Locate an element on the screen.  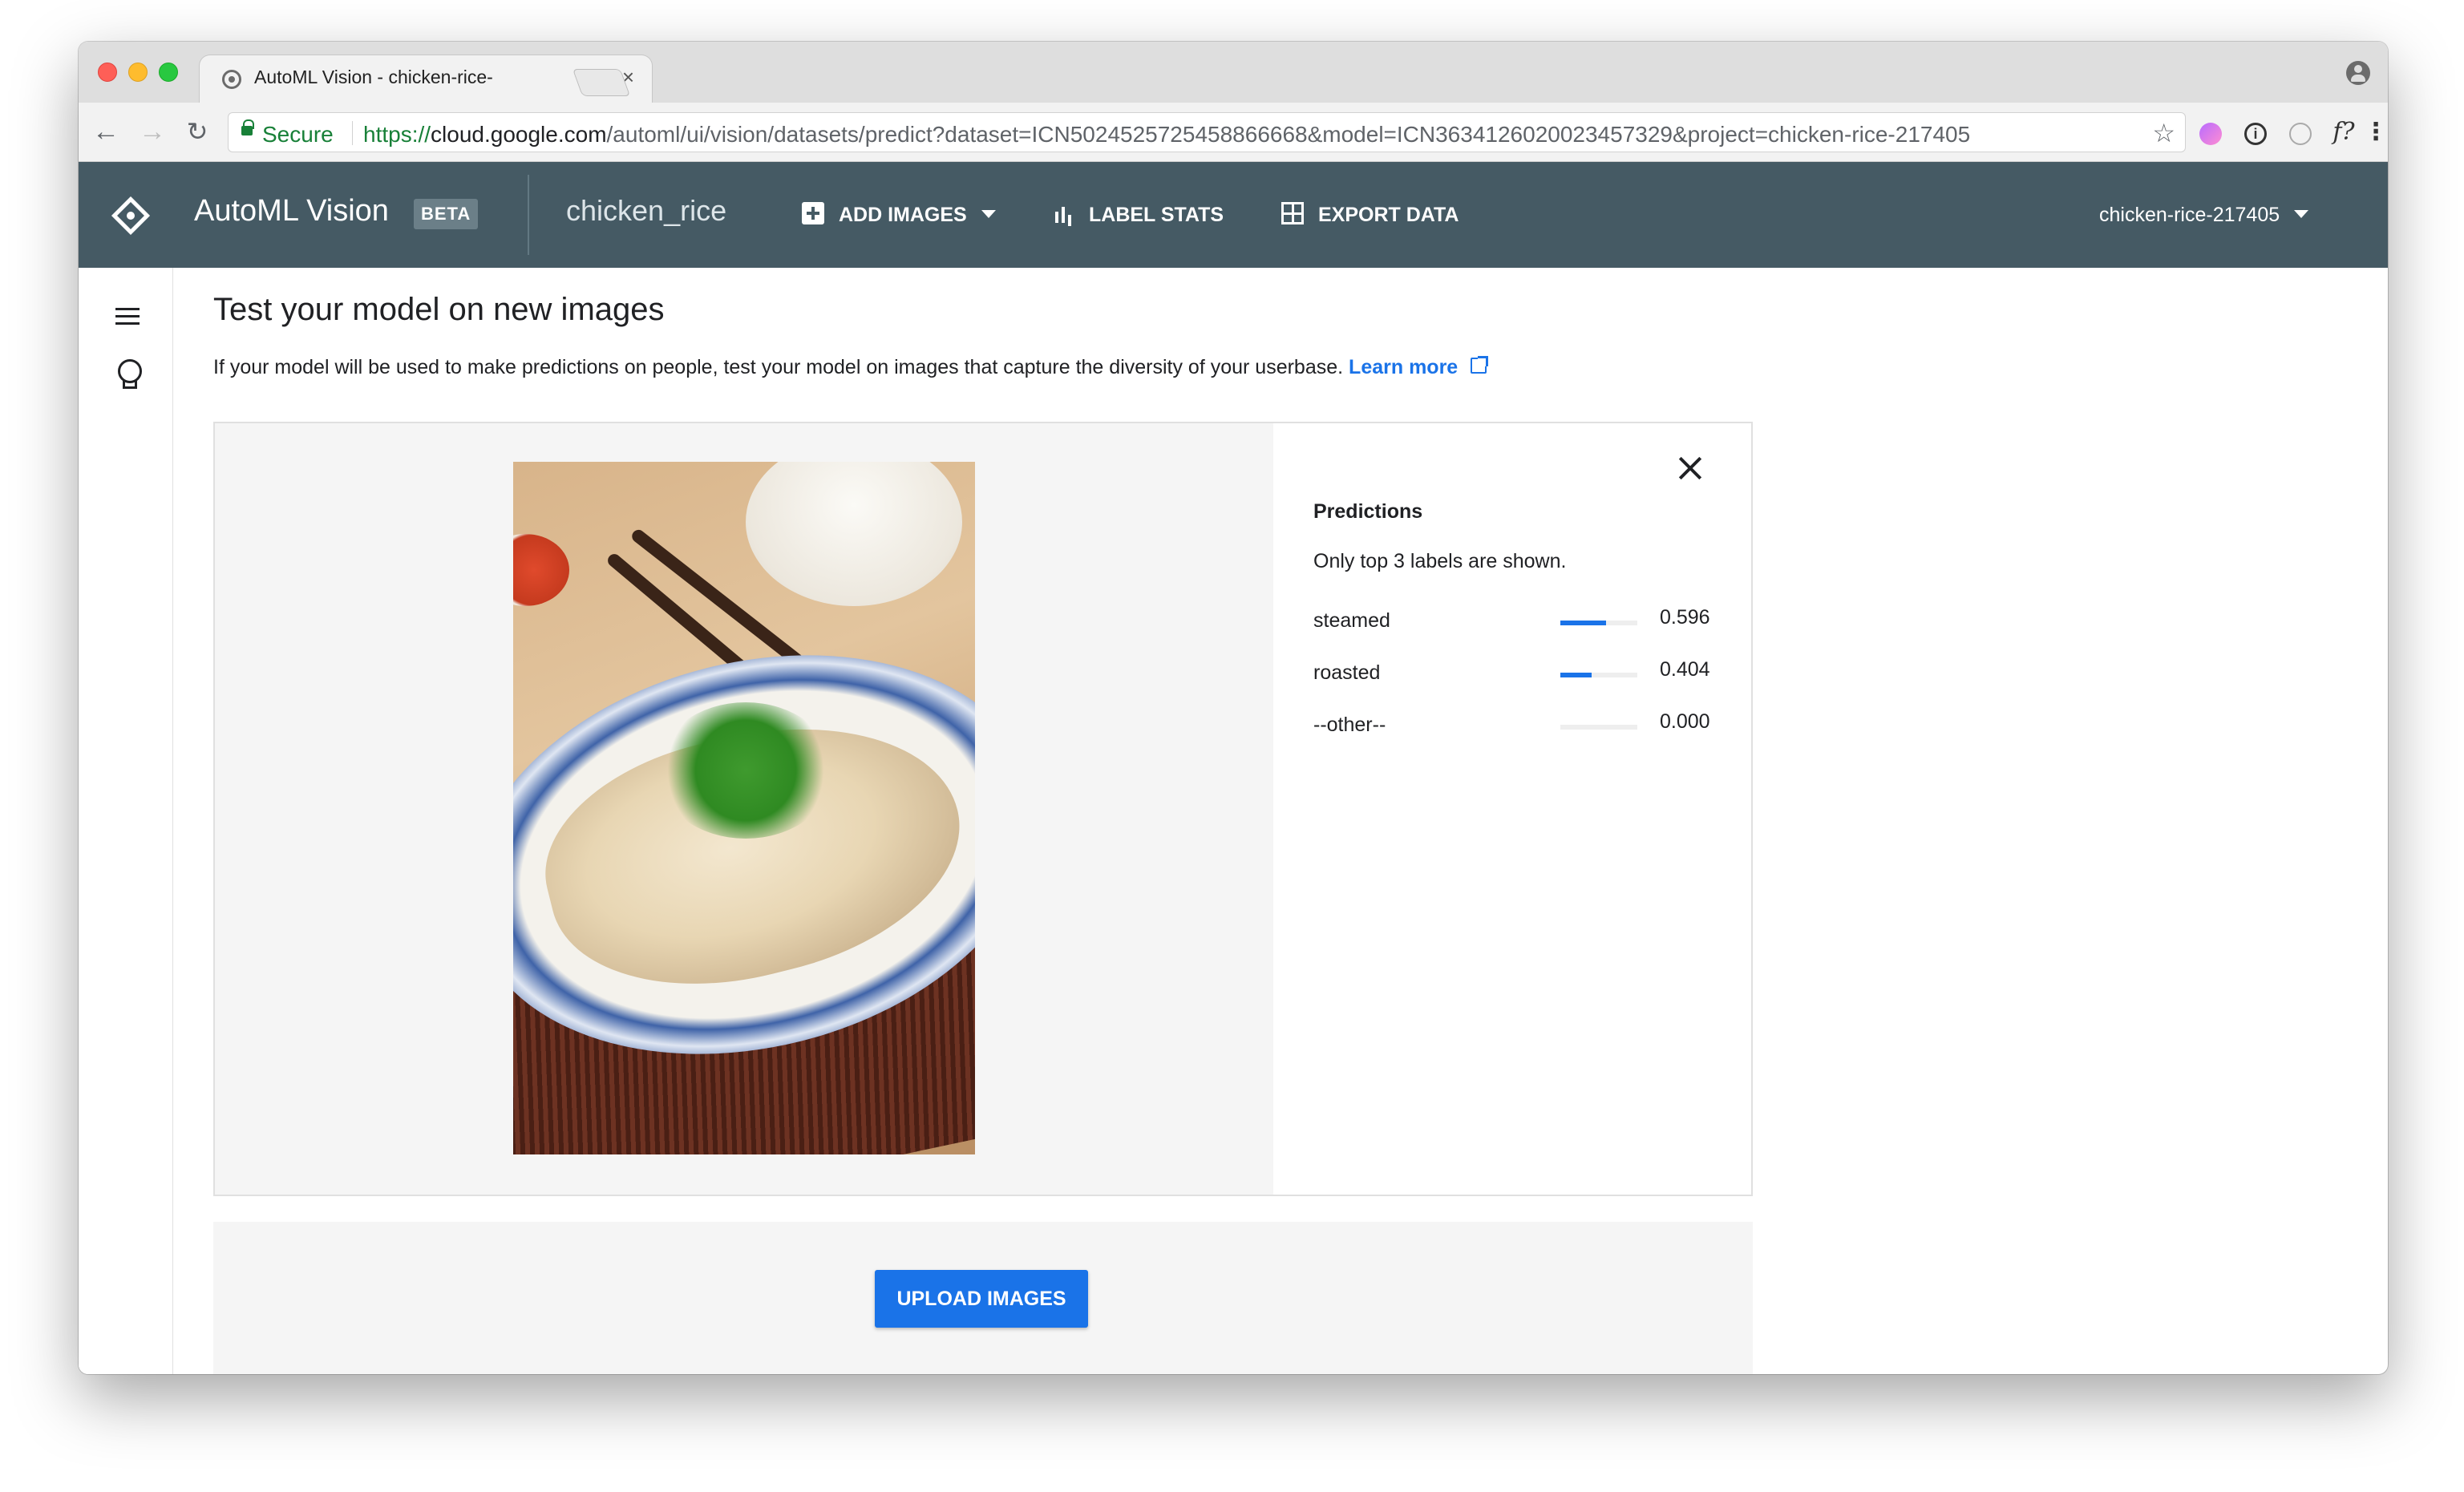
label-stats-button: LABEL STATS is located at coordinates (1138, 214).